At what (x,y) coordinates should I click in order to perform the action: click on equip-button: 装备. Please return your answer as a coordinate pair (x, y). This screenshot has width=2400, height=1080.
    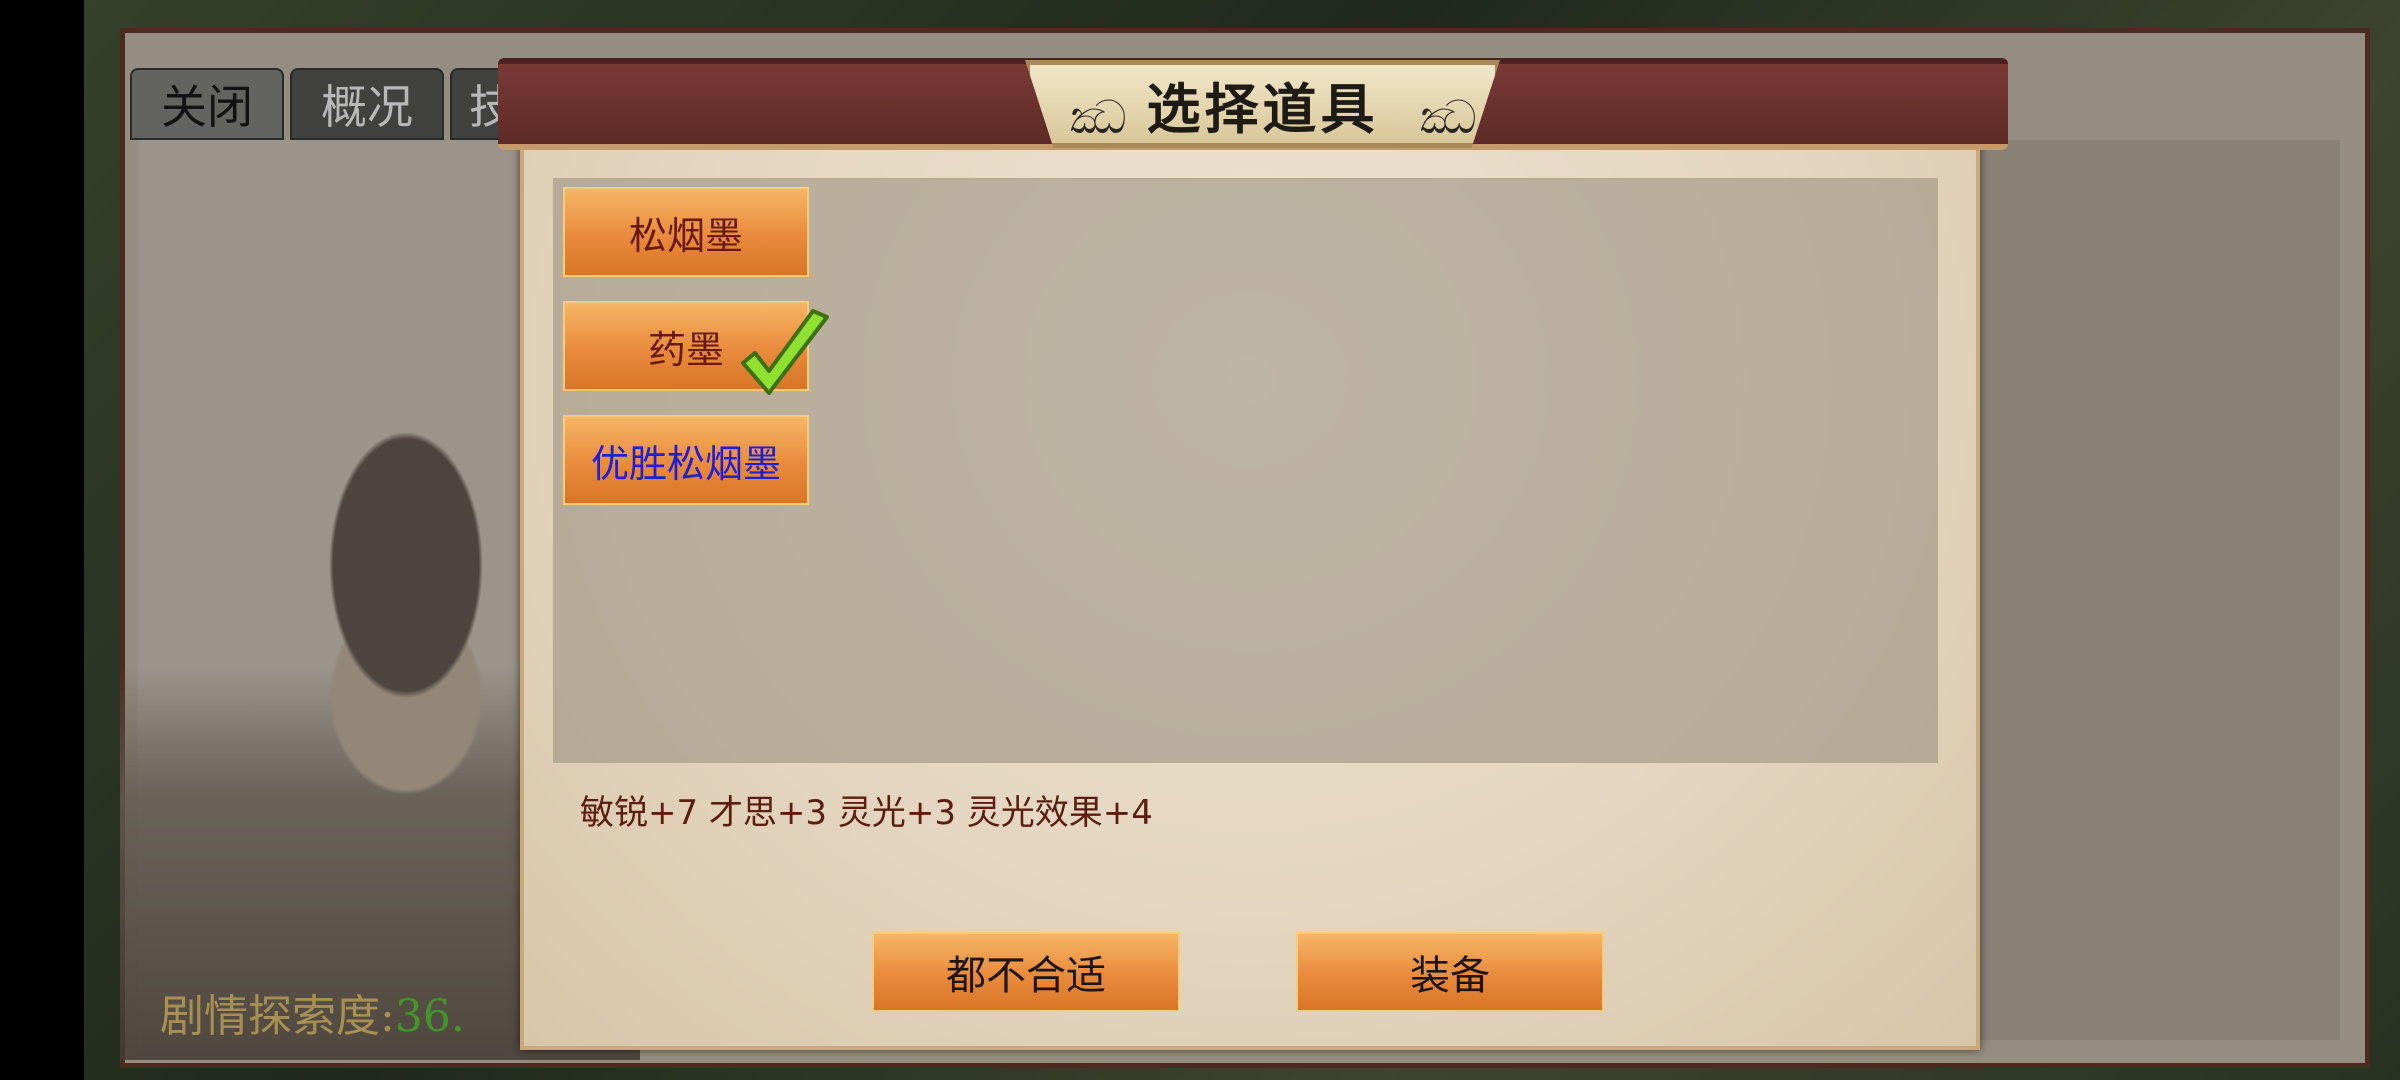
    Looking at the image, I should click on (1450, 972).